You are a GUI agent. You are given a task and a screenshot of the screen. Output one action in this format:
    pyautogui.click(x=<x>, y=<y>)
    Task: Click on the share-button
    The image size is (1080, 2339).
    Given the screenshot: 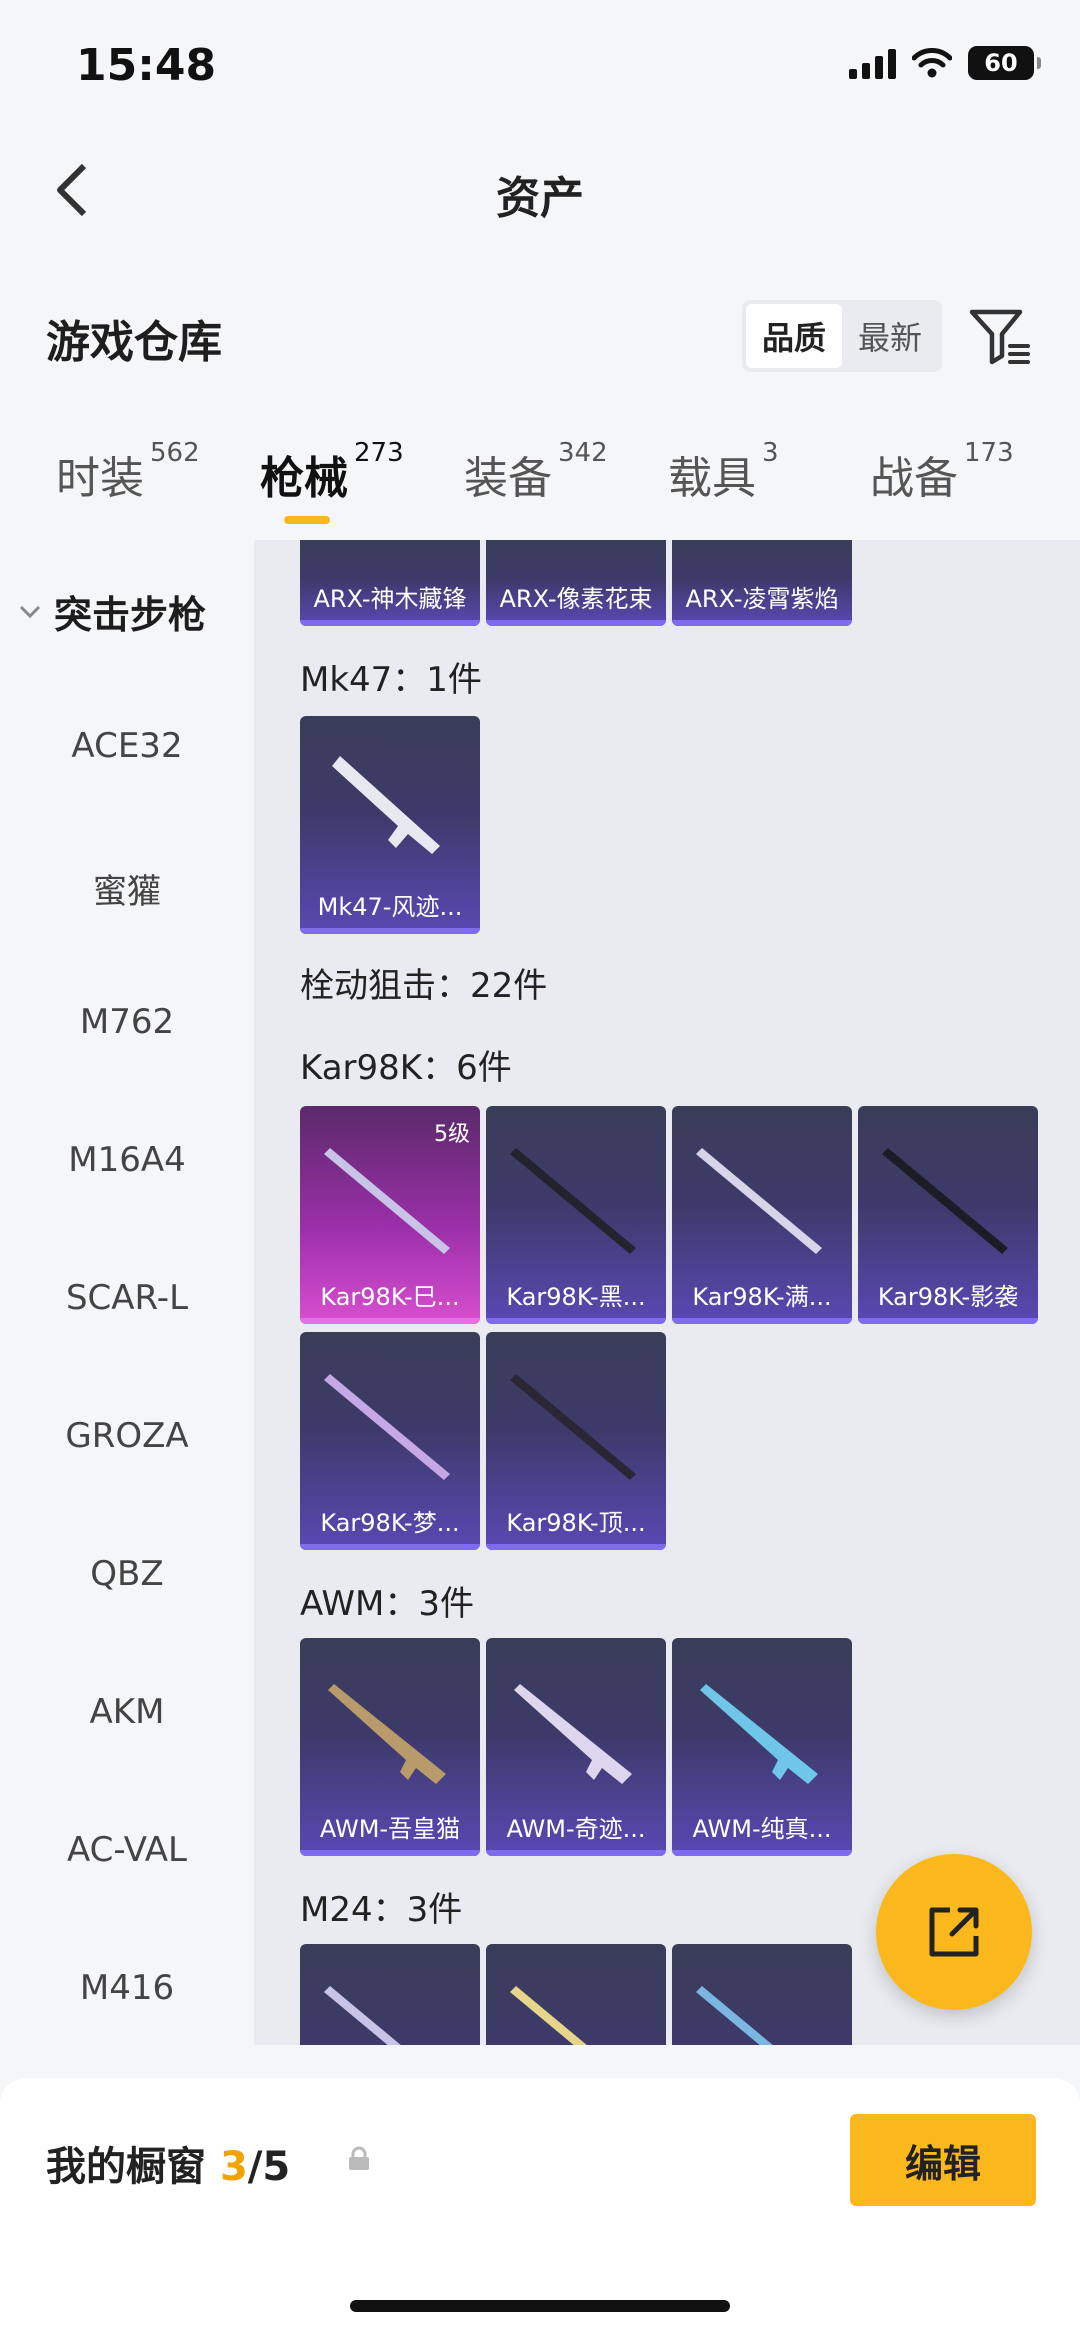 What is the action you would take?
    pyautogui.click(x=954, y=1932)
    